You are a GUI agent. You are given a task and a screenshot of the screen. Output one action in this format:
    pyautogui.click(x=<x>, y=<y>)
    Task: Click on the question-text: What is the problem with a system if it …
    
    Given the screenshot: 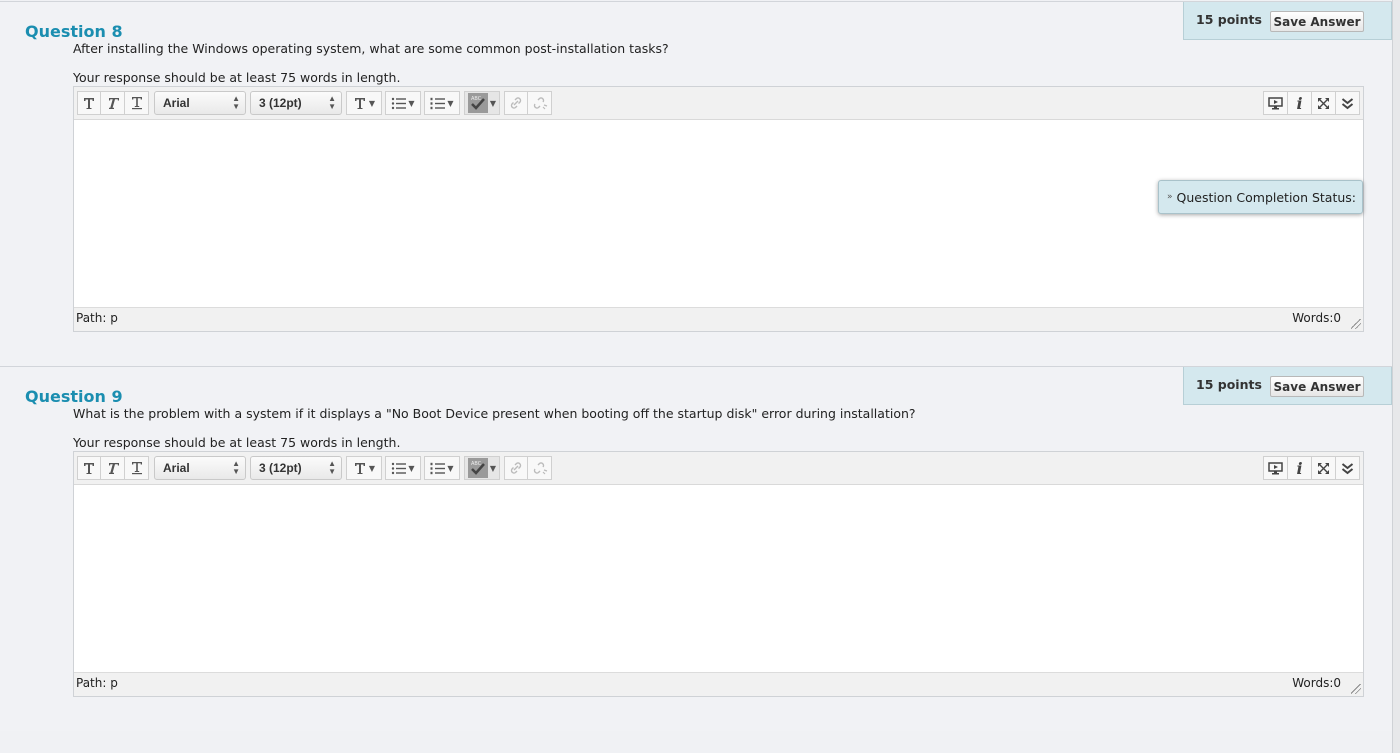 What is the action you would take?
    pyautogui.click(x=494, y=413)
    